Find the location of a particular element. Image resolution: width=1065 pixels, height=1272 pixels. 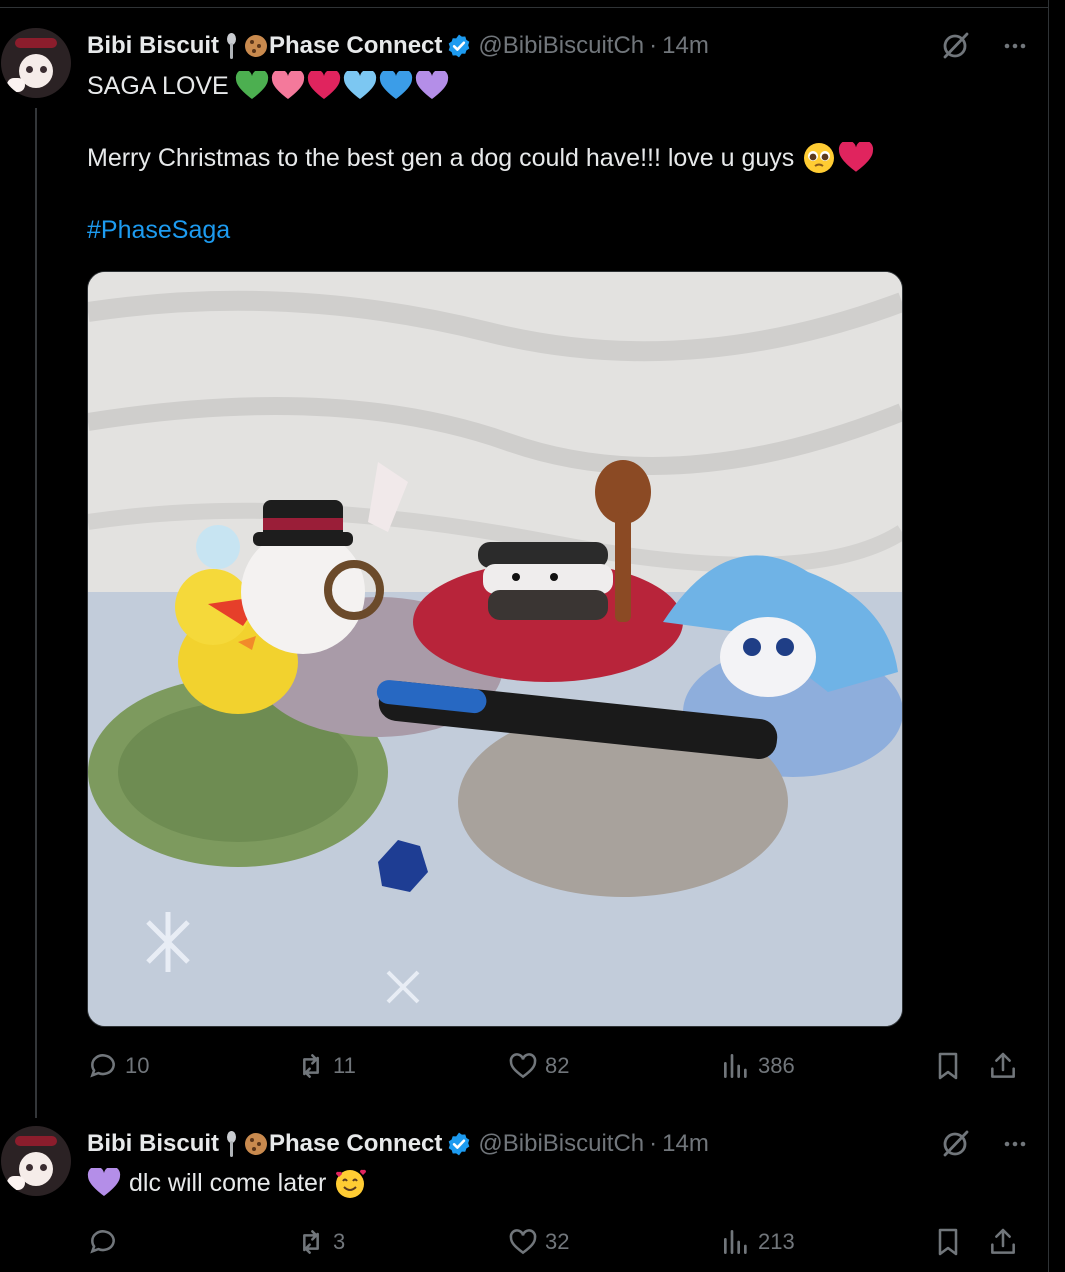

tweet-text-line: SAGA LOVE is located at coordinates (269, 86).